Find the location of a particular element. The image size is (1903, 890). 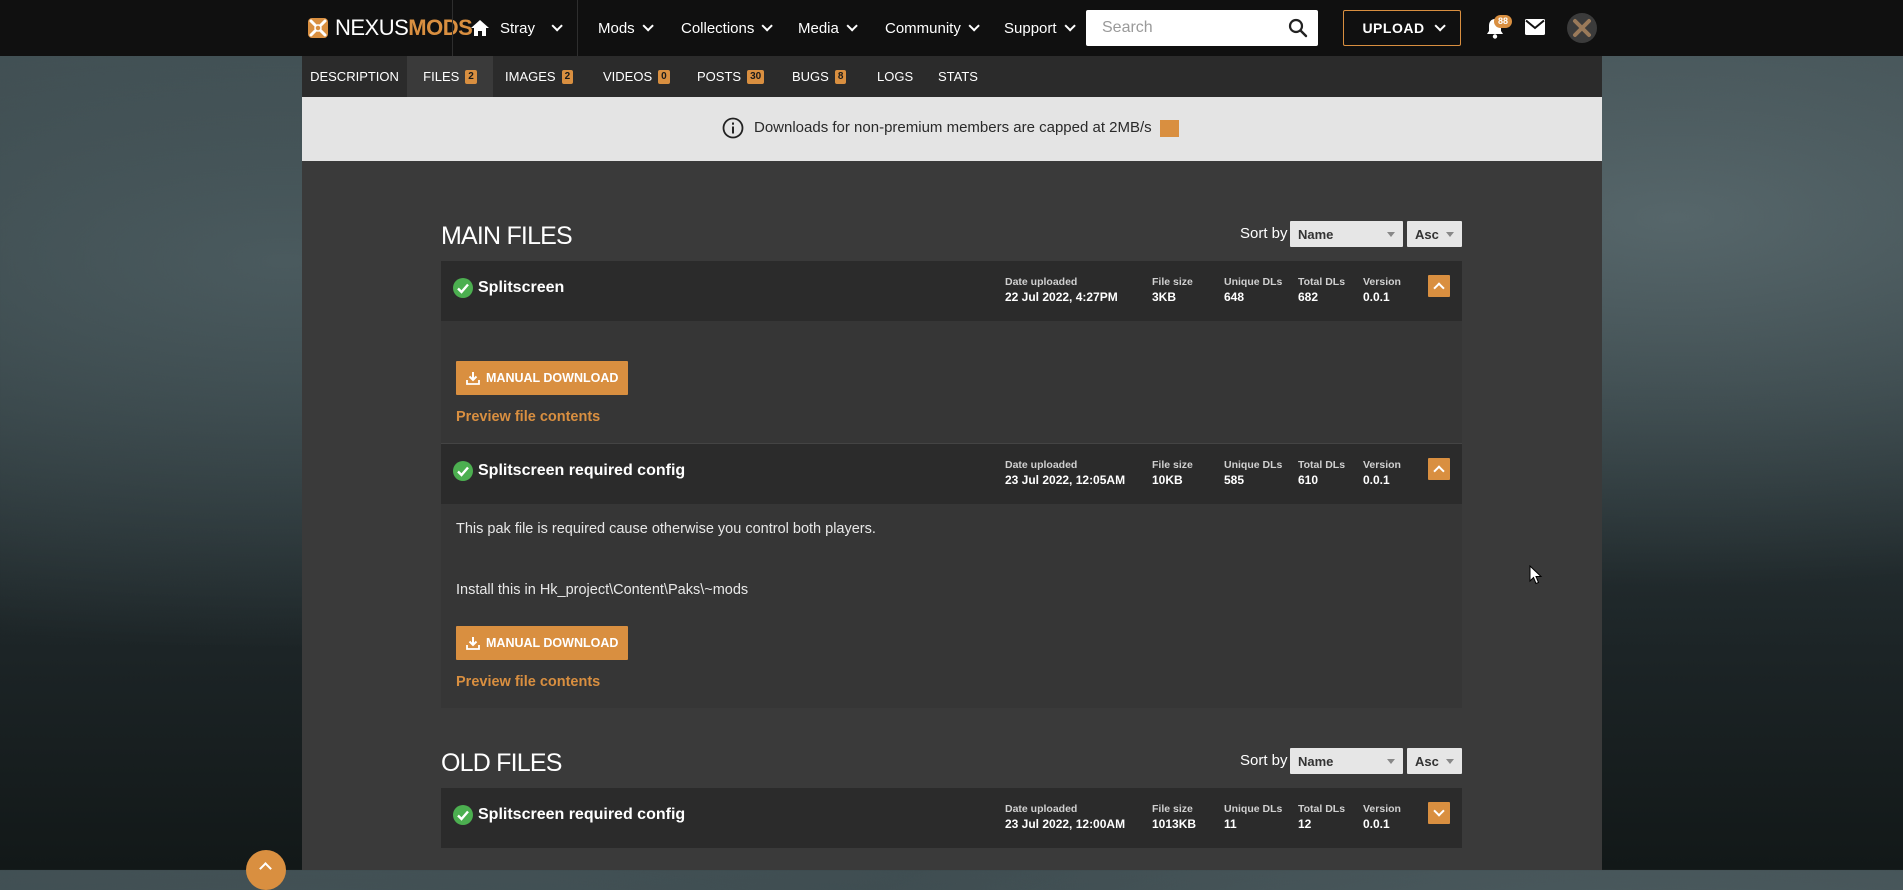

search-box is located at coordinates (1202, 28).